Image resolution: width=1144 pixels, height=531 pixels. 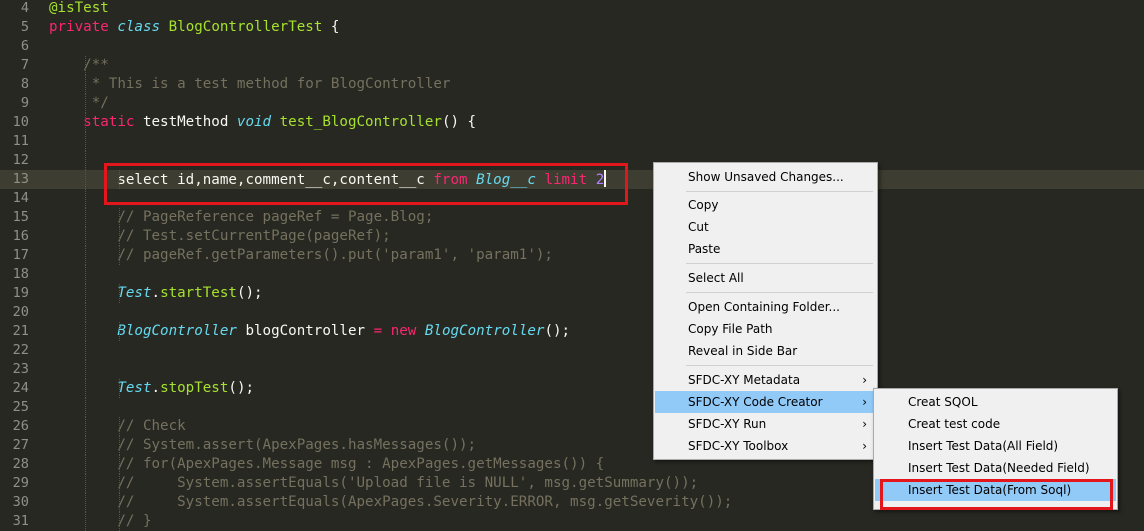 I want to click on highlight-box-insert-from-soql, so click(x=996, y=494).